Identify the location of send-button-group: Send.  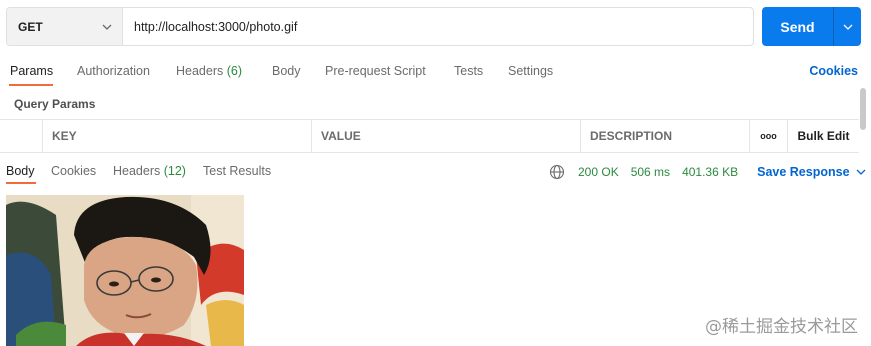
(811, 26).